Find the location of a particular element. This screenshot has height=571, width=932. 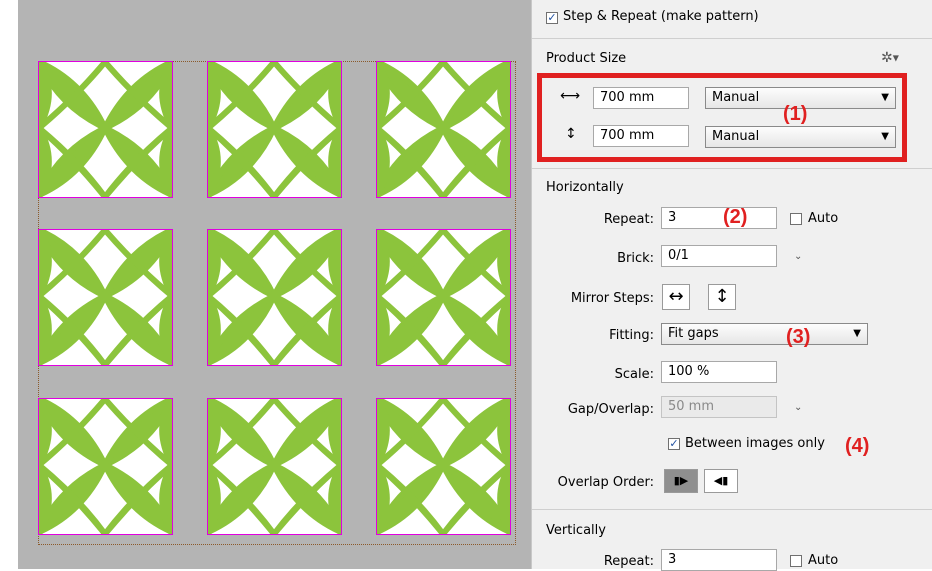

fitting-select: Fit gaps ▼ is located at coordinates (764, 334).